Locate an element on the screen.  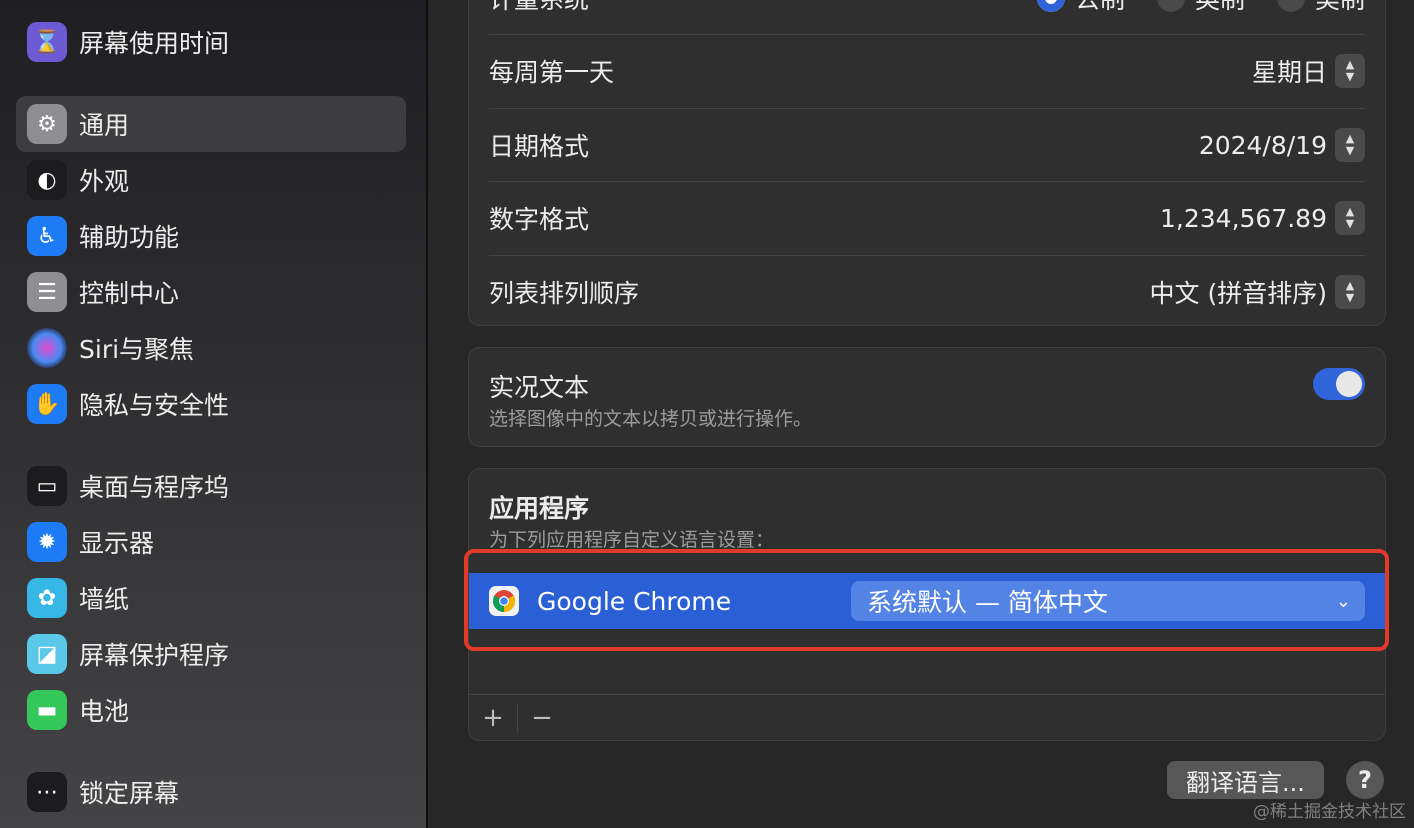
sidebar-item-battery: ▬ 电池 is located at coordinates (211, 710).